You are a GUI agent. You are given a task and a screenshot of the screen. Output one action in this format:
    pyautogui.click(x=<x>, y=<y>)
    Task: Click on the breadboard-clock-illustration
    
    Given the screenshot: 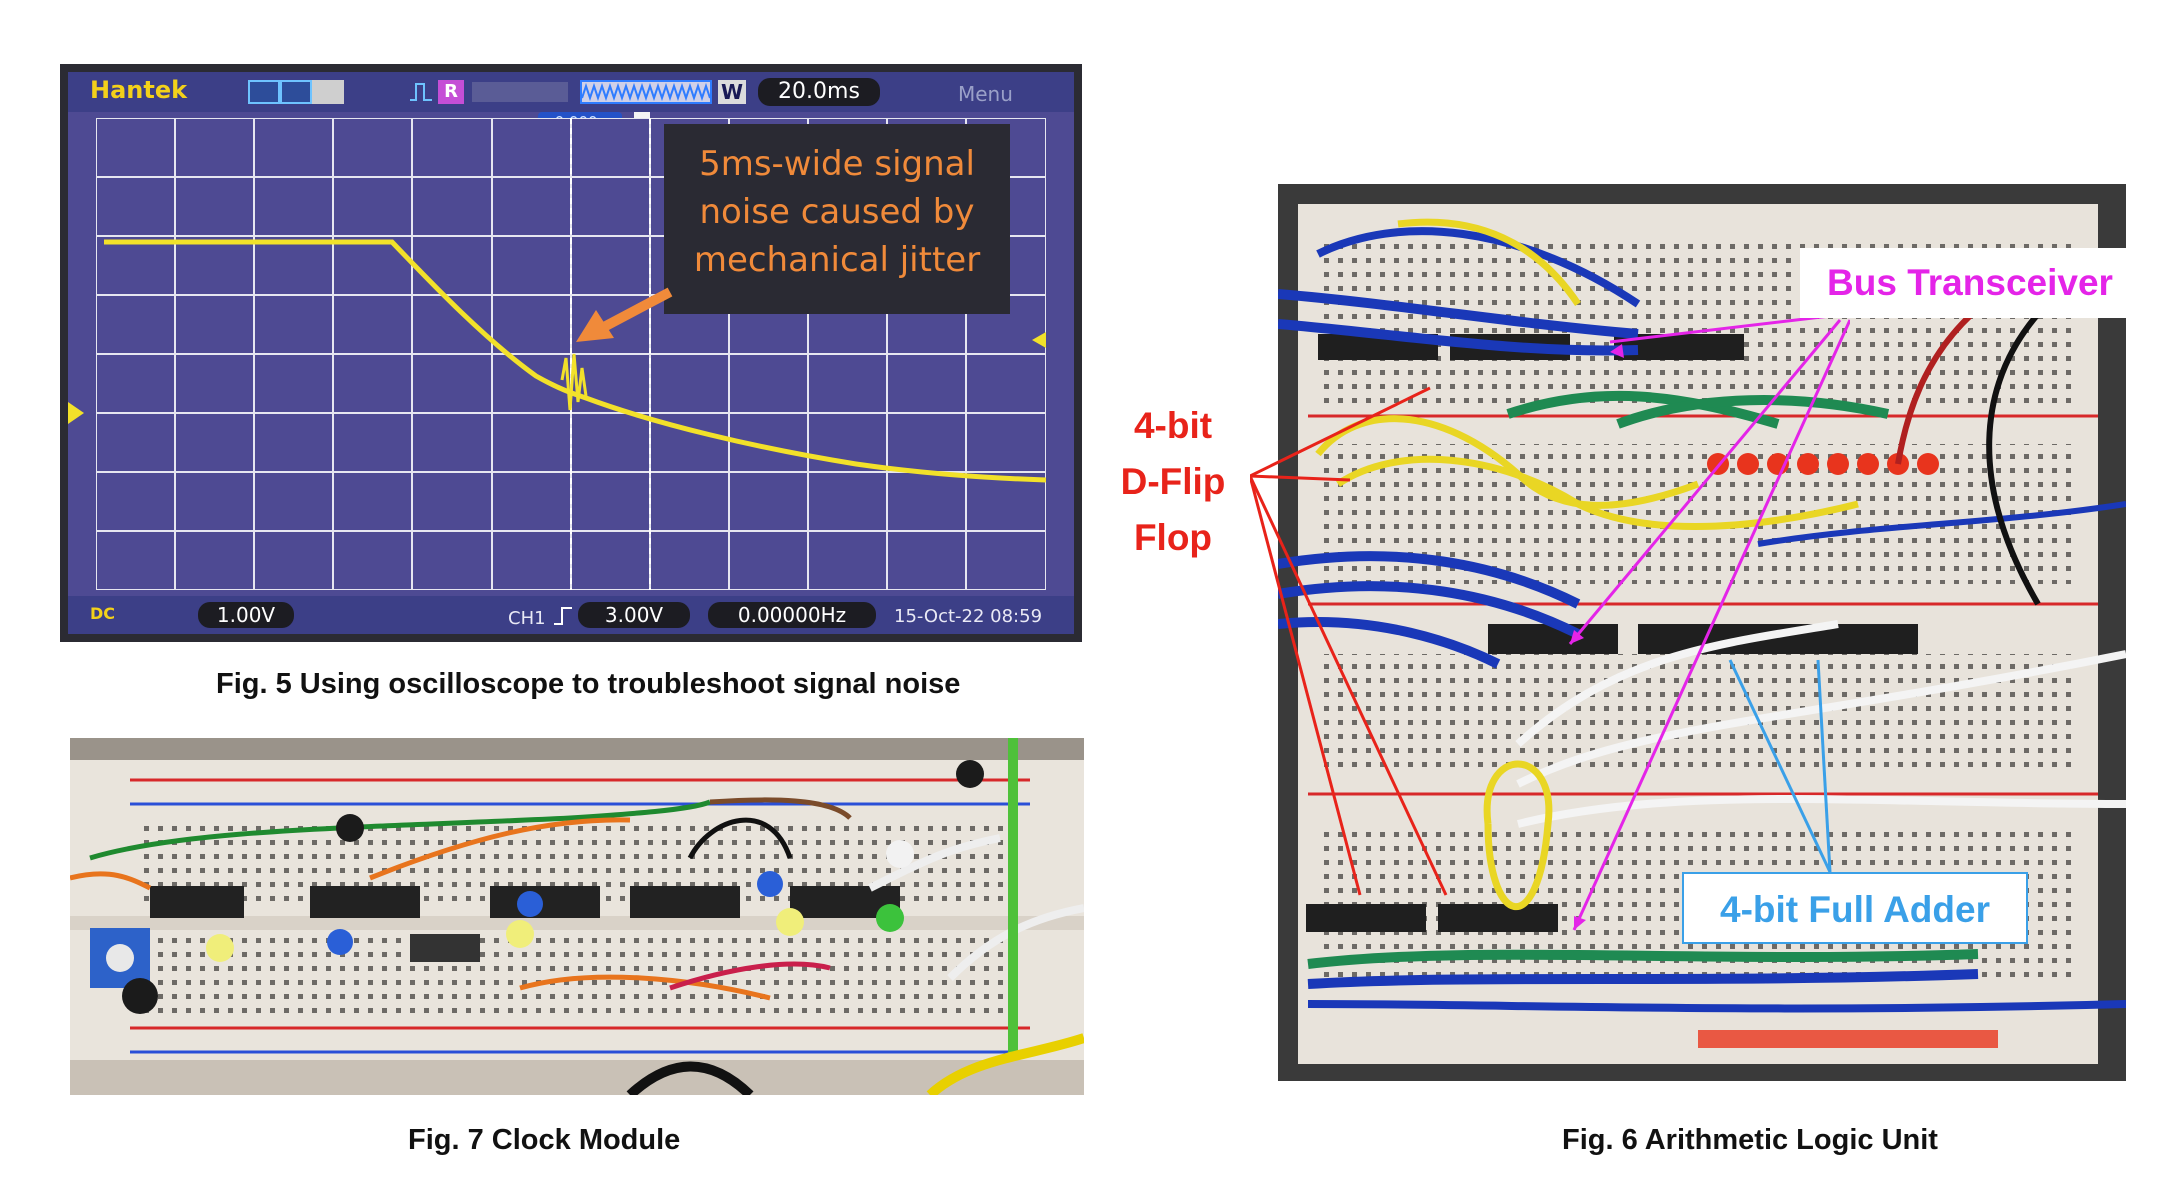 What is the action you would take?
    pyautogui.click(x=577, y=916)
    